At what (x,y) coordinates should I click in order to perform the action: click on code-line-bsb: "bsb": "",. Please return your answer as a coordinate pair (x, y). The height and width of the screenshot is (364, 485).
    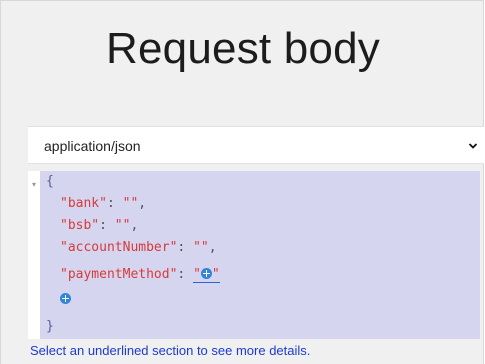
    Looking at the image, I should click on (99, 225).